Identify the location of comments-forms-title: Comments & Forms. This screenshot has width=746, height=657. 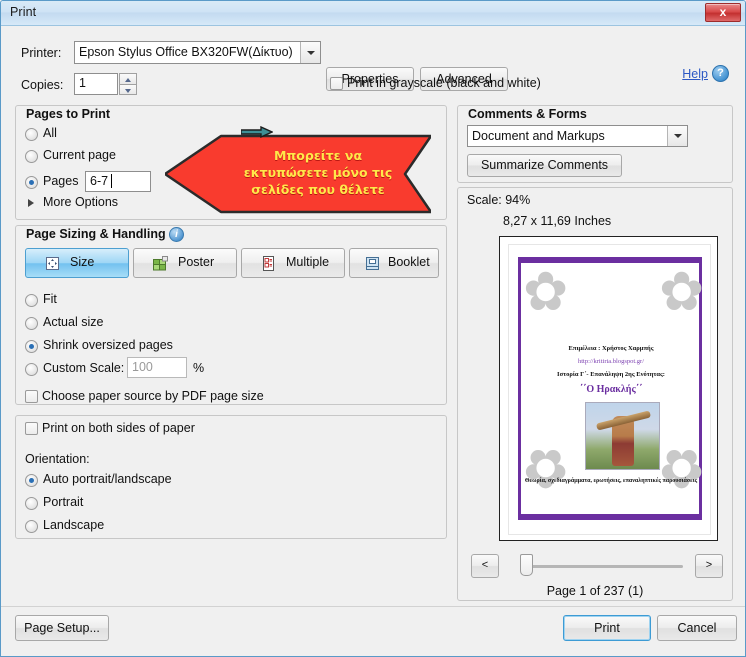
(527, 114).